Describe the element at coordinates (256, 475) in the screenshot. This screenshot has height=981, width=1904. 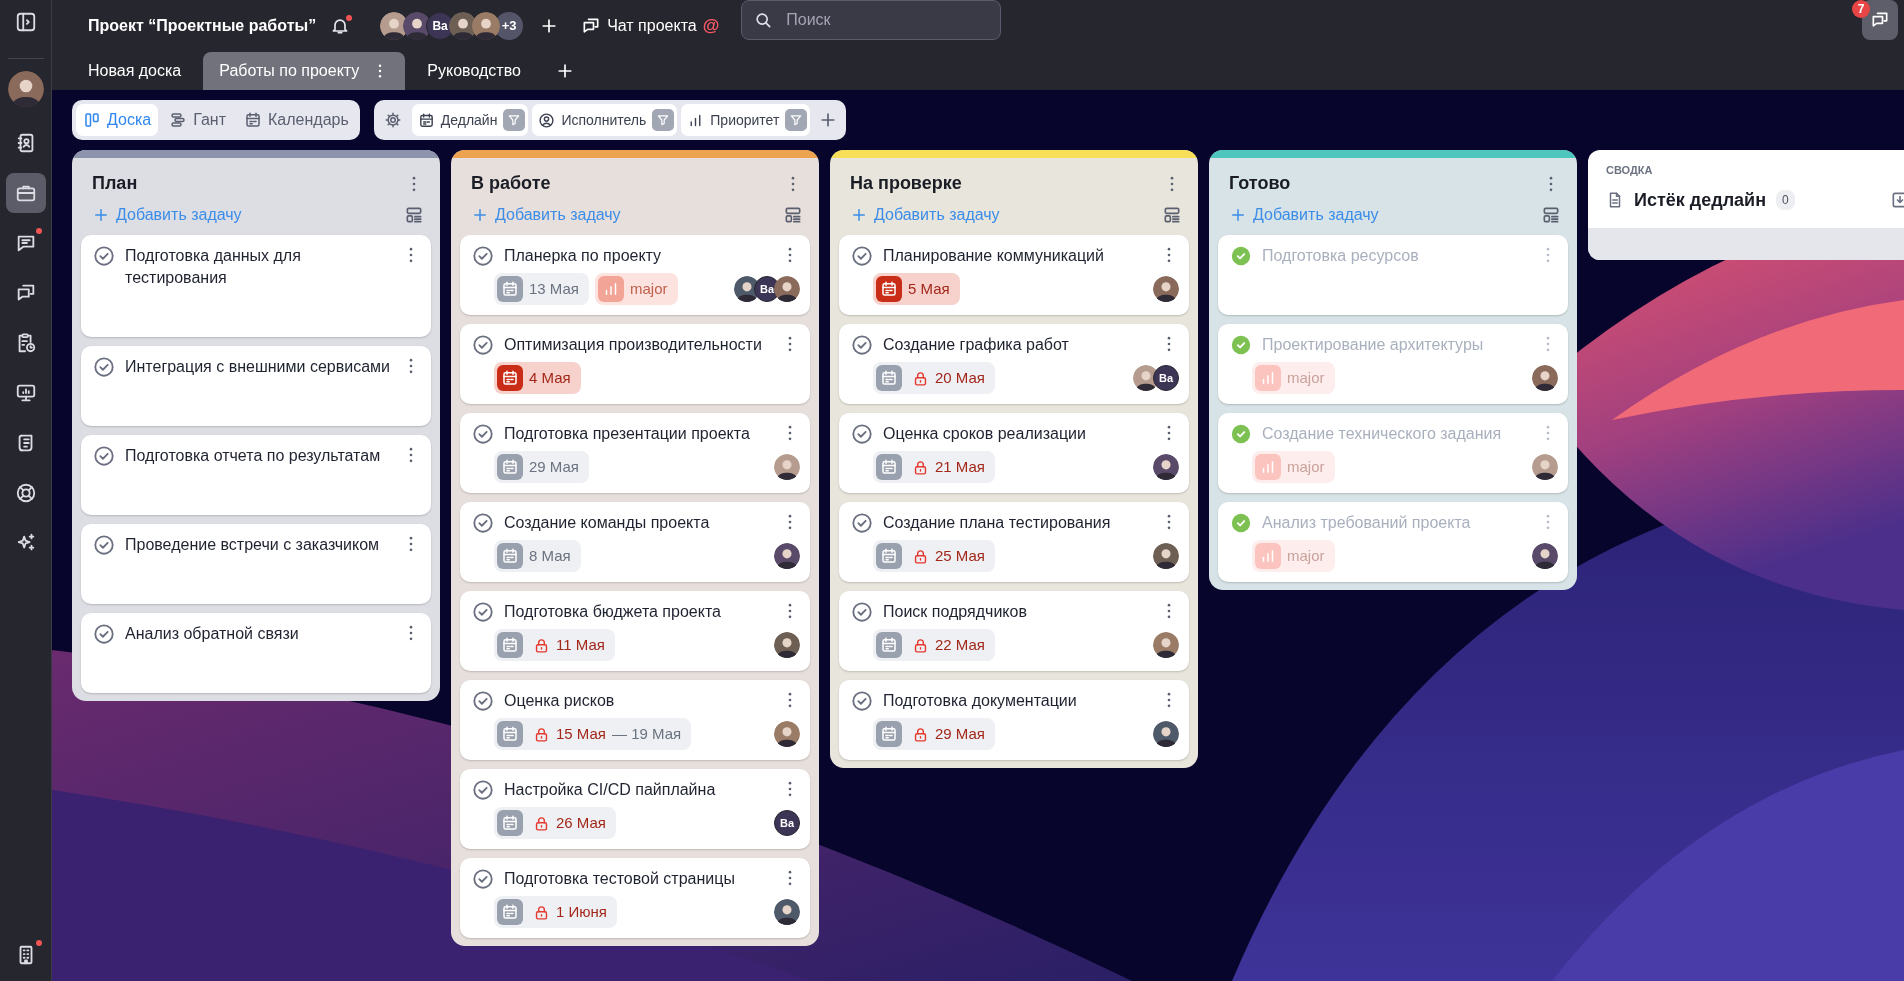
I see `task-card: Подготовка отчета по результатам` at that location.